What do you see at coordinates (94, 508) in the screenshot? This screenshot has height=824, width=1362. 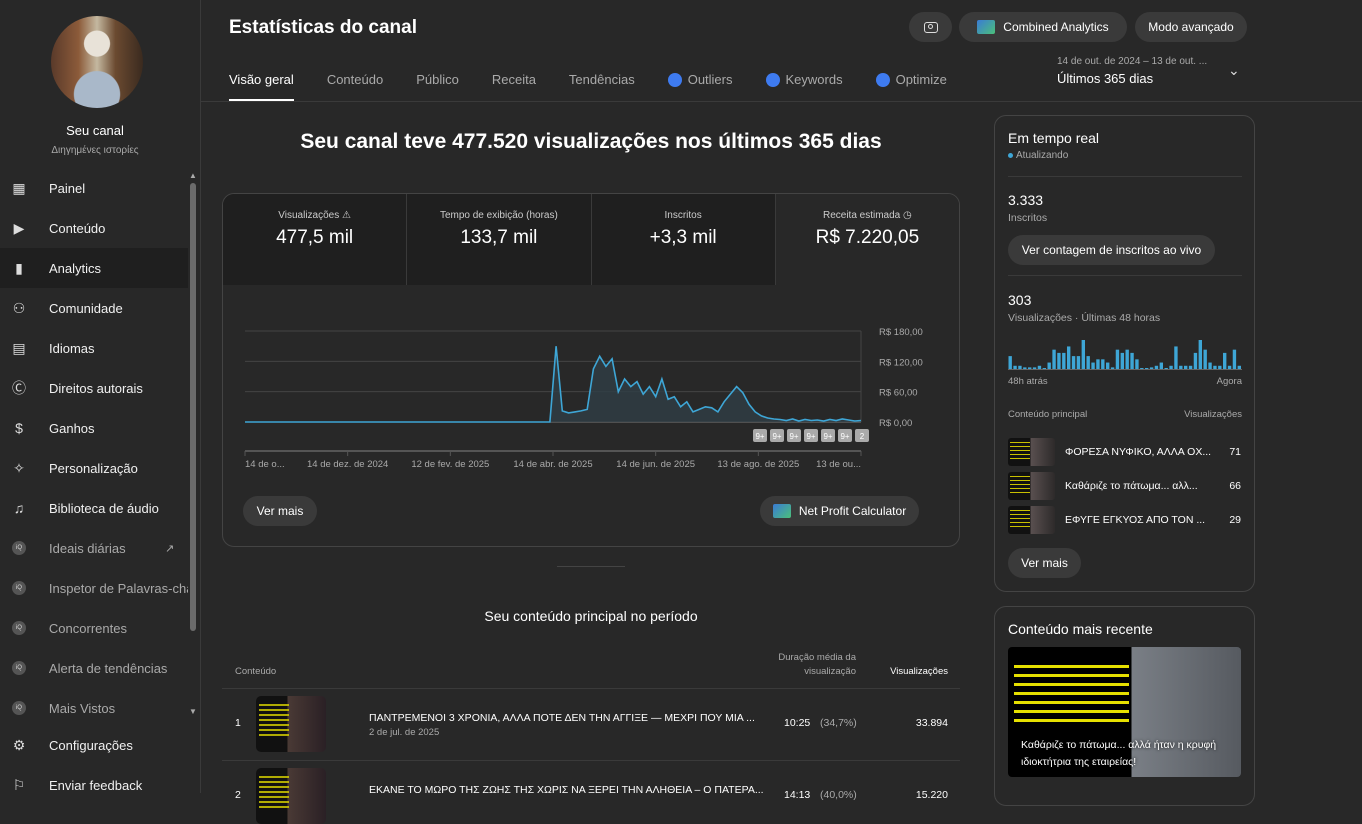 I see `sidebar-item-biblioteca-de-udio: ♫ Biblioteca de áudio` at bounding box center [94, 508].